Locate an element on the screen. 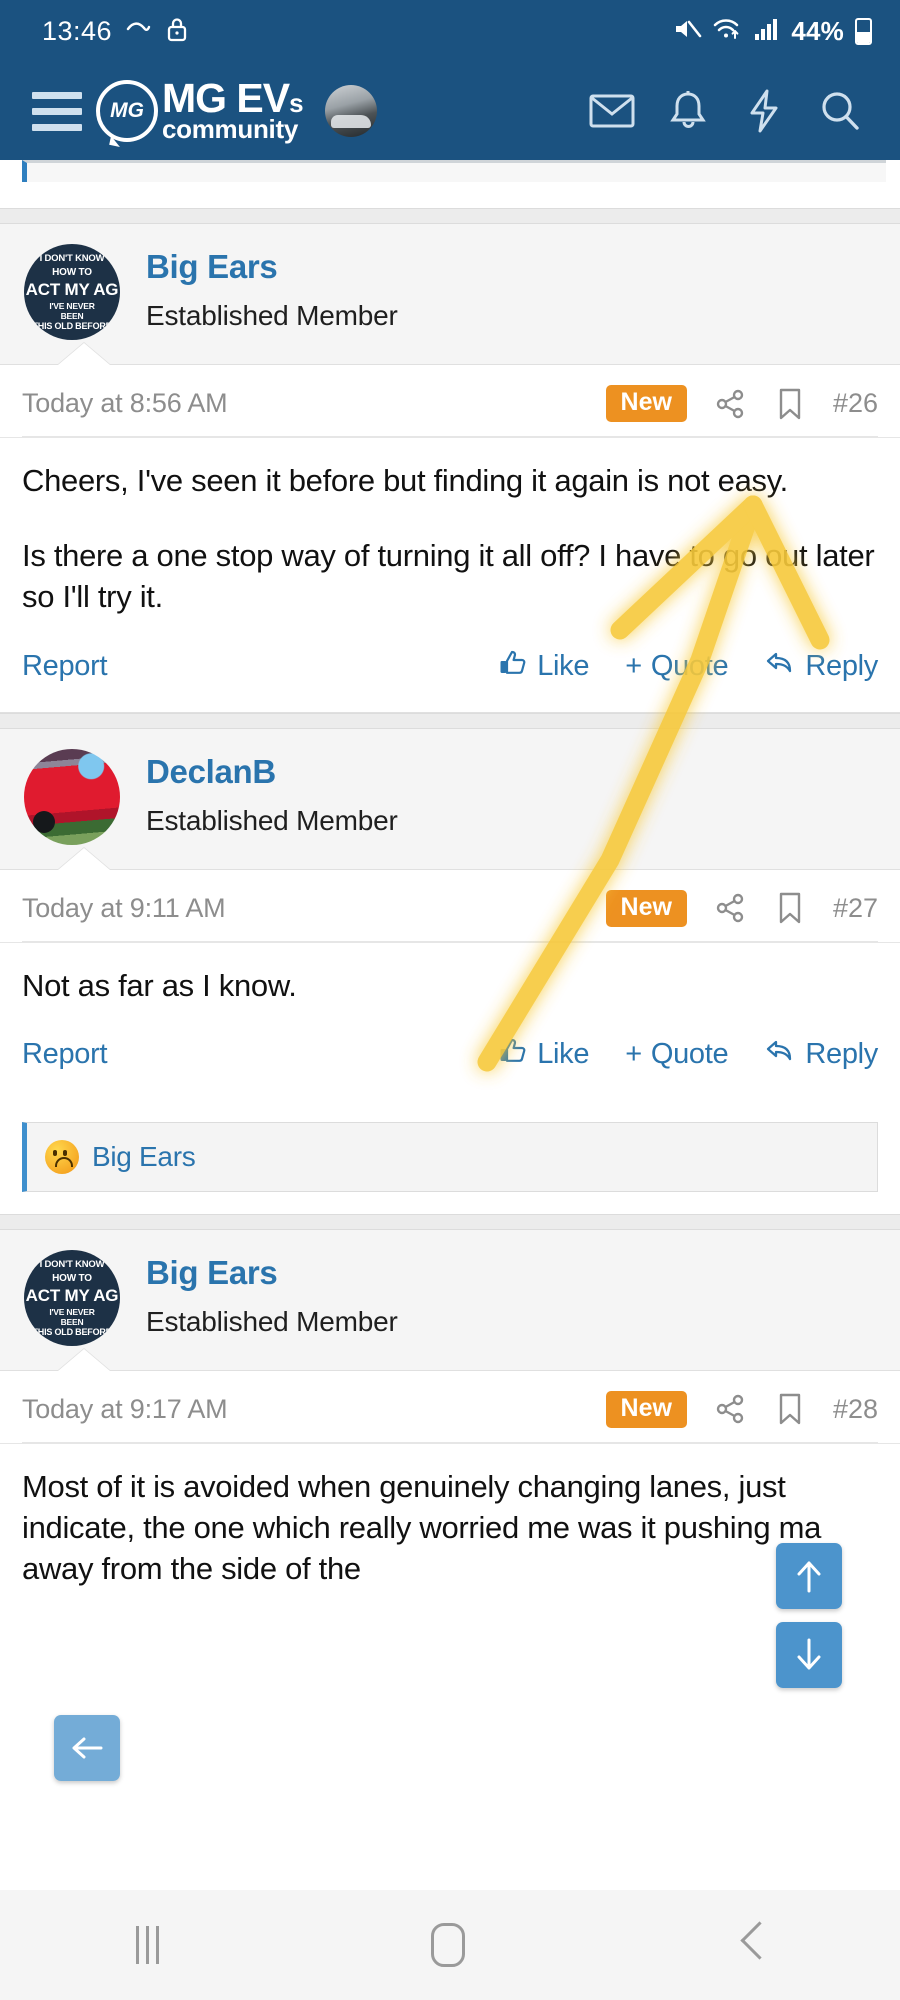  back-icon is located at coordinates (751, 1945).